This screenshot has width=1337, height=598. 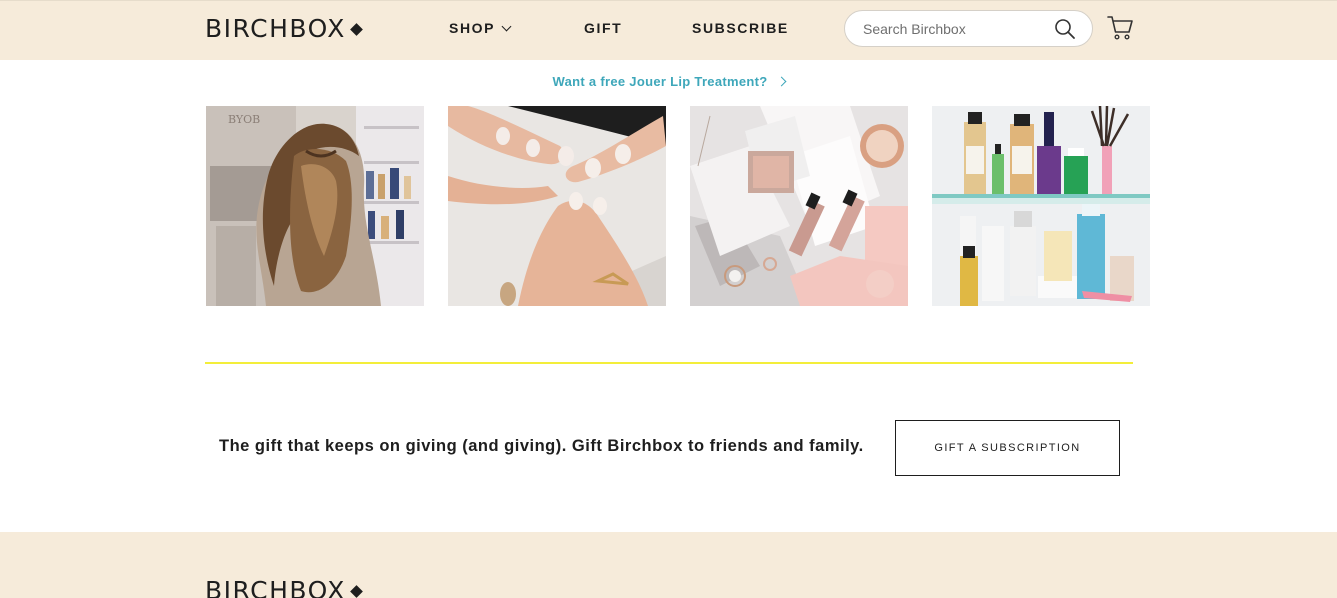 What do you see at coordinates (1065, 29) in the screenshot?
I see `search-icon` at bounding box center [1065, 29].